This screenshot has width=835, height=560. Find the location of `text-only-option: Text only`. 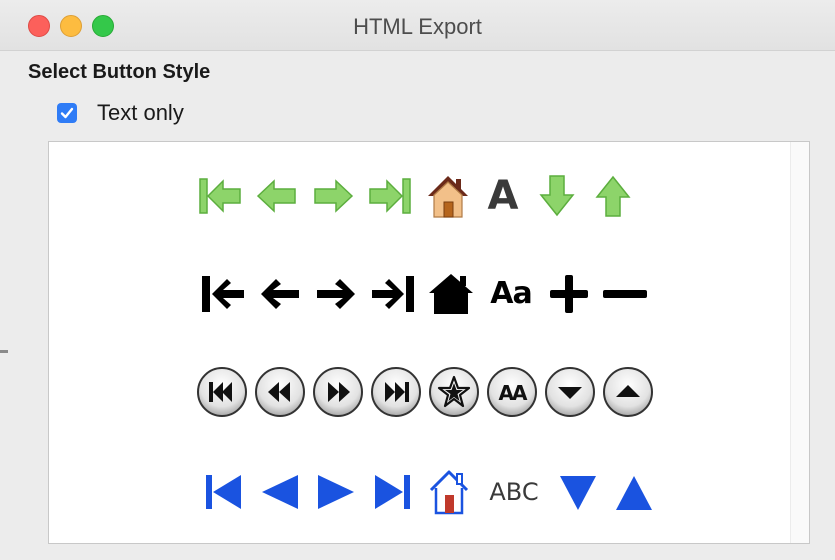

text-only-option: Text only is located at coordinates (120, 113).